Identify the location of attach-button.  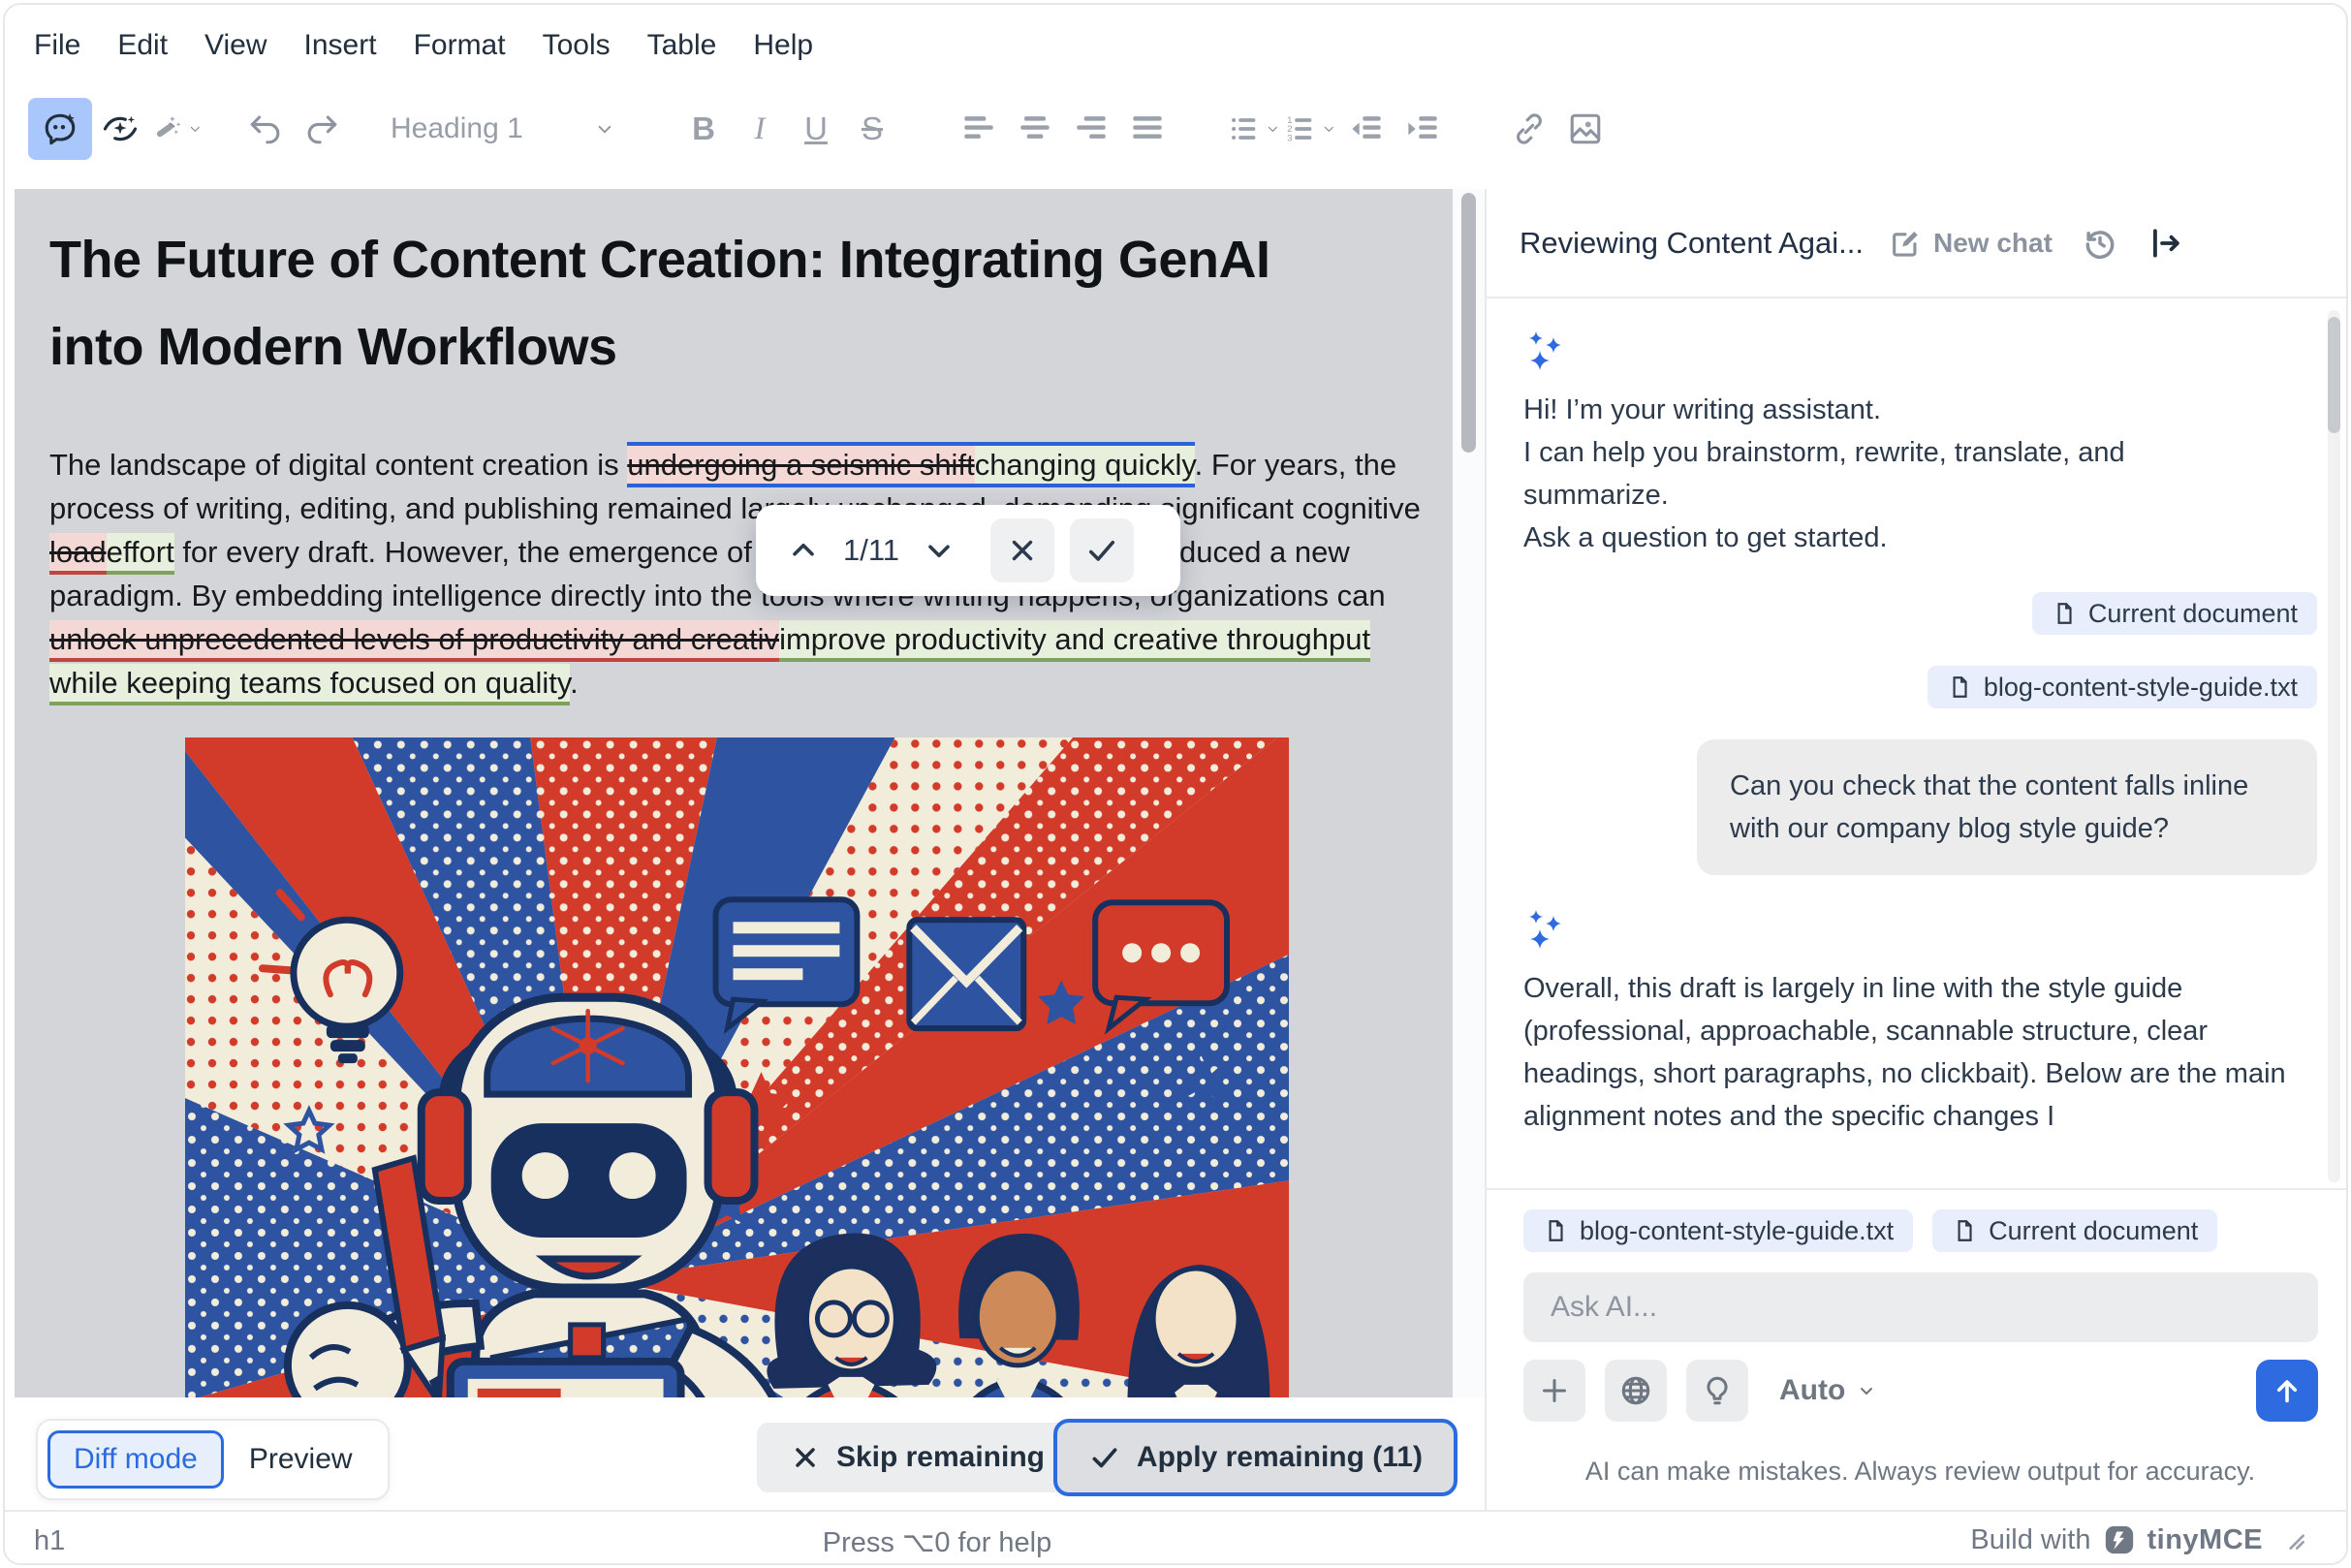
(1554, 1391).